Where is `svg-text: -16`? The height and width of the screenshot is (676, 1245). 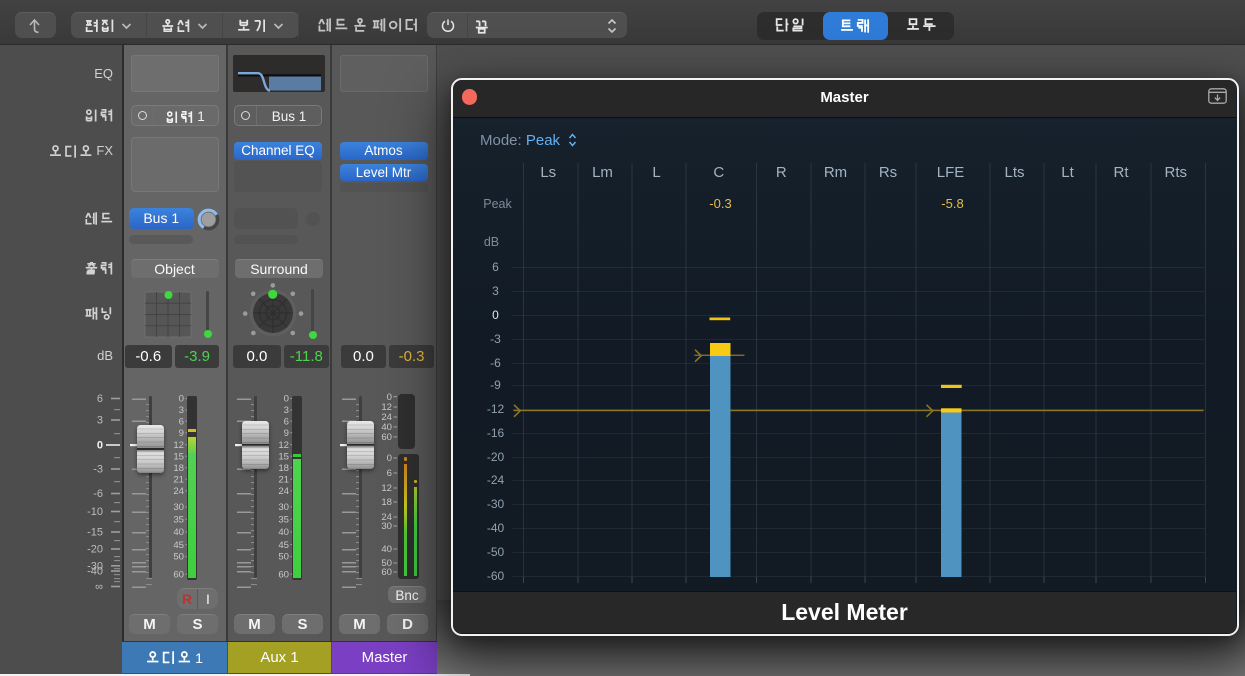 svg-text: -16 is located at coordinates (496, 433).